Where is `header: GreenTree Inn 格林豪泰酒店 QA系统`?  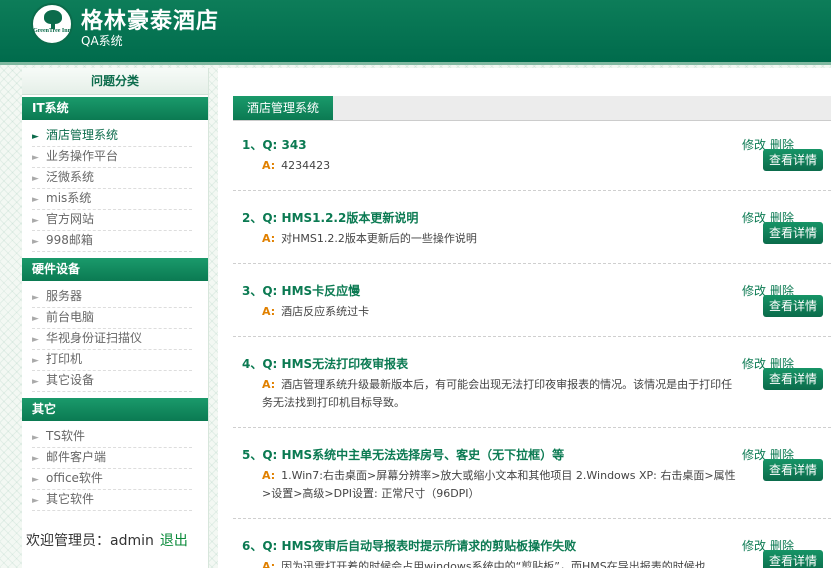
header: GreenTree Inn 格林豪泰酒店 QA系统 is located at coordinates (415, 32).